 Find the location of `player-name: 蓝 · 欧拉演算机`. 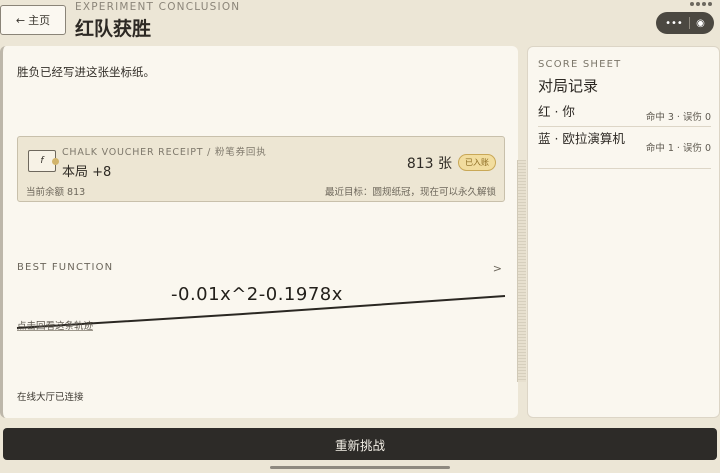

player-name: 蓝 · 欧拉演算机 is located at coordinates (581, 138).